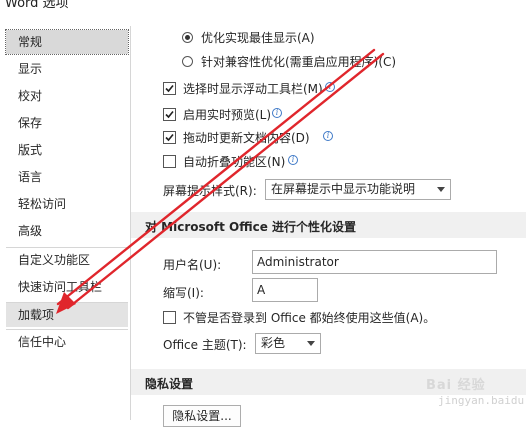 The width and height of the screenshot is (526, 427). What do you see at coordinates (246, 138) in the screenshot?
I see `checkbox-drag-update-label: 拖动时更新文档内容(D)` at bounding box center [246, 138].